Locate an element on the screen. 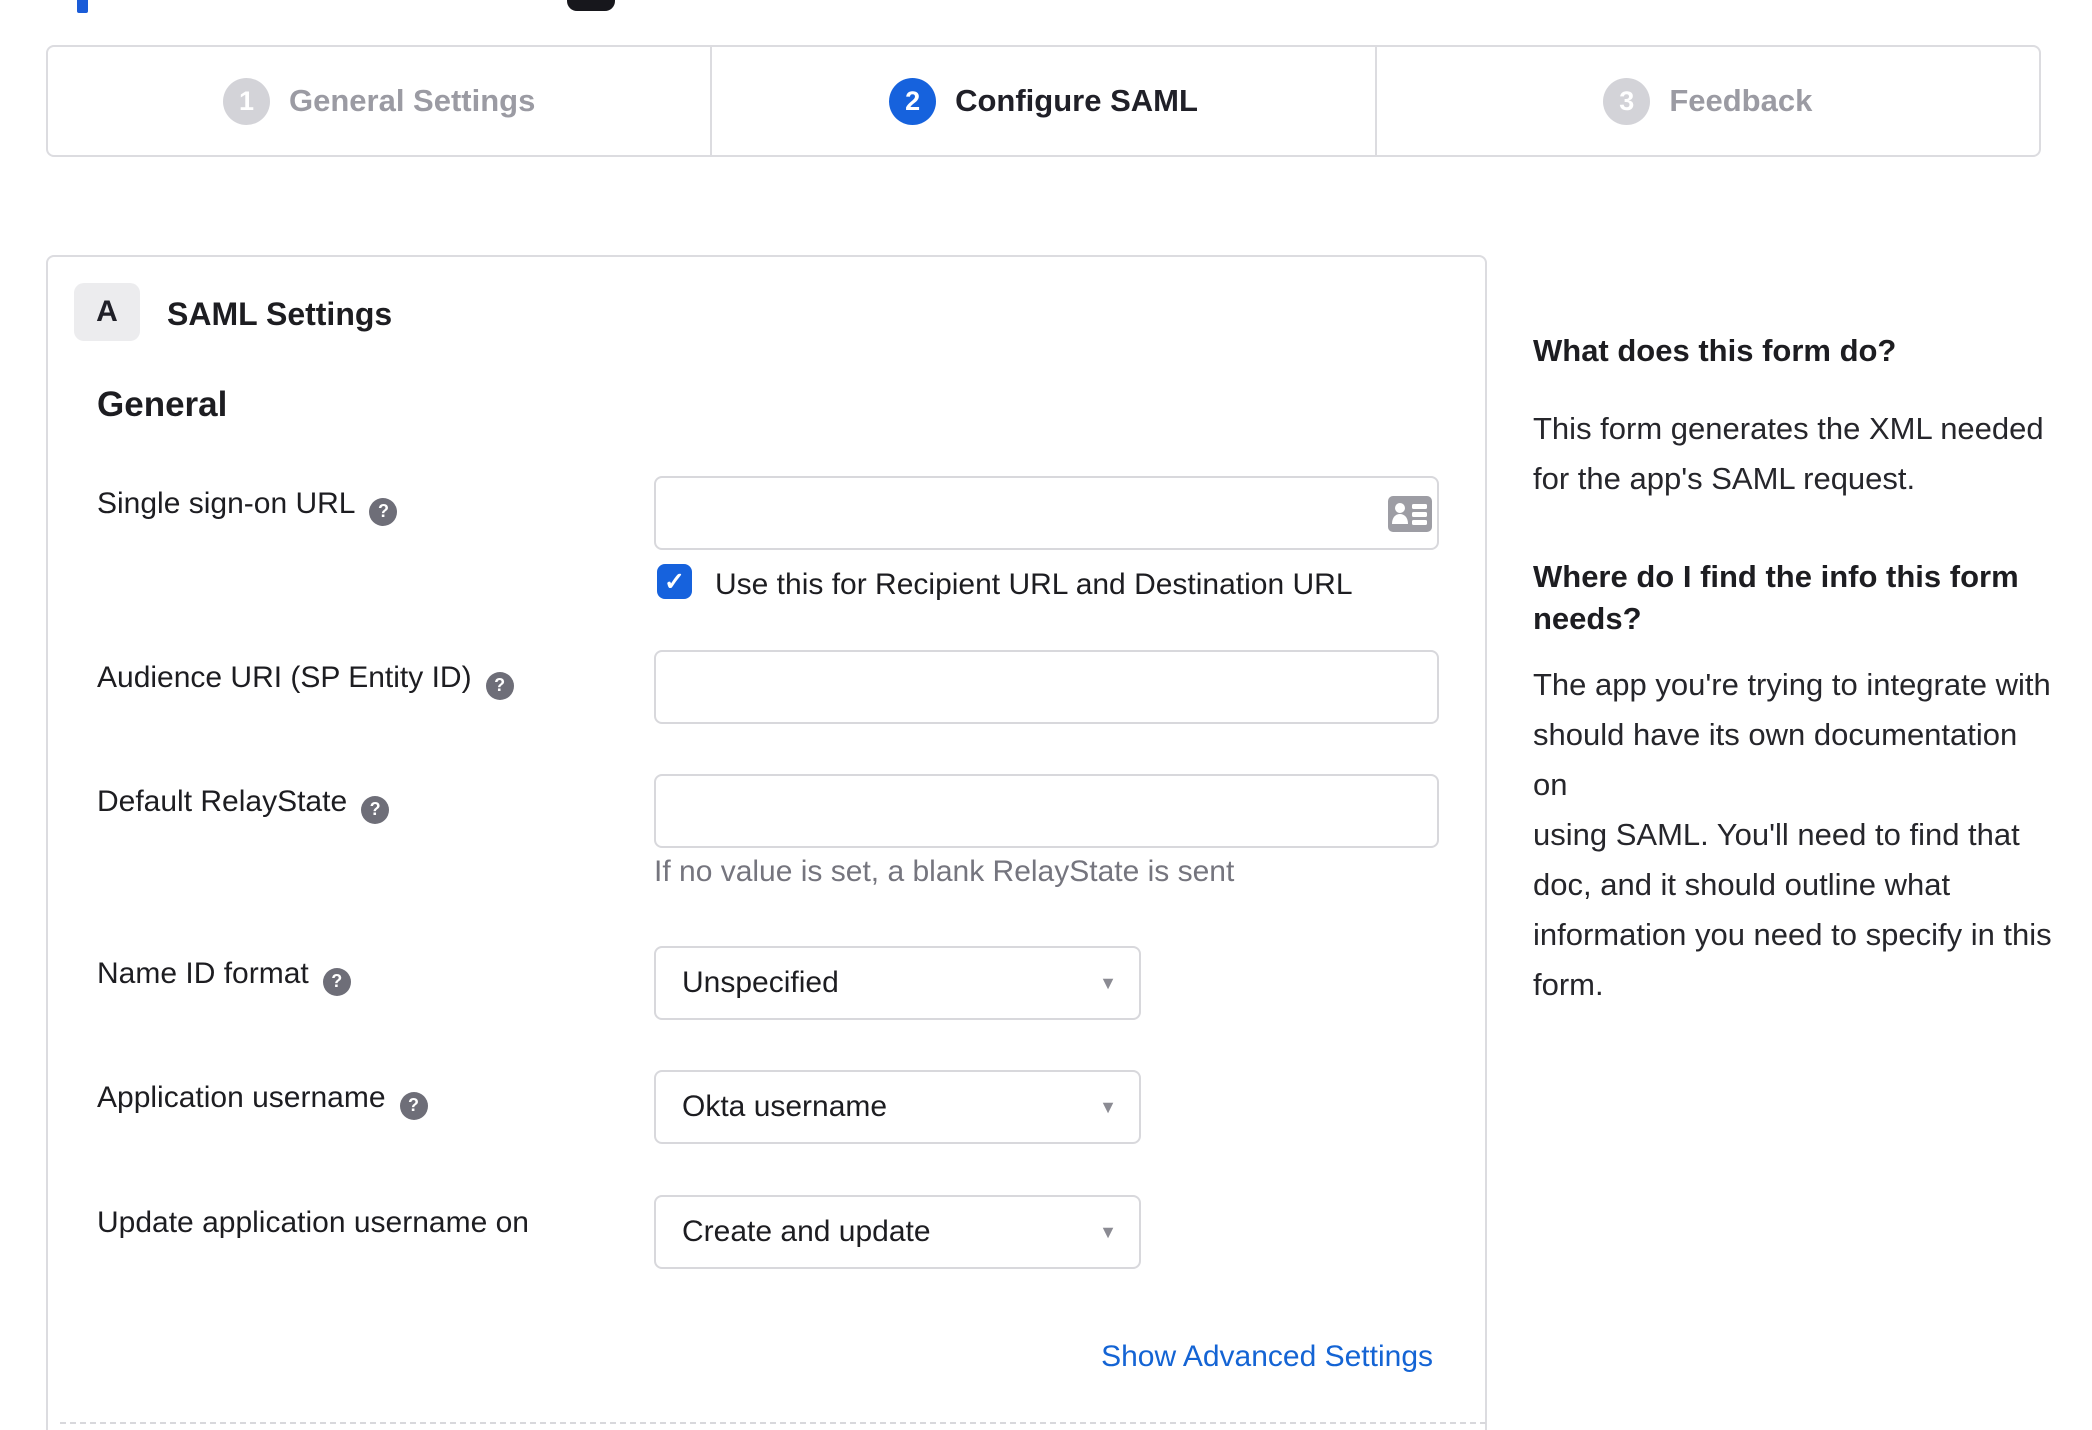  selected-value: Unspecified is located at coordinates (760, 982).